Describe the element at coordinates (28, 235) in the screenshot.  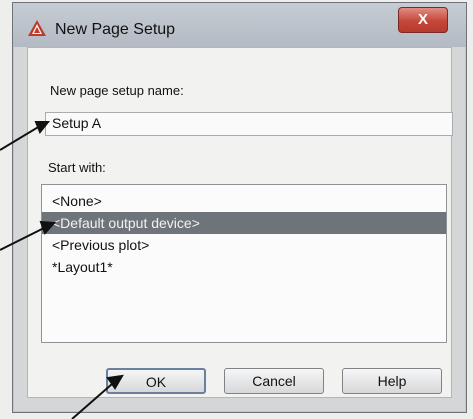
I see `arrow-to-default-device` at that location.